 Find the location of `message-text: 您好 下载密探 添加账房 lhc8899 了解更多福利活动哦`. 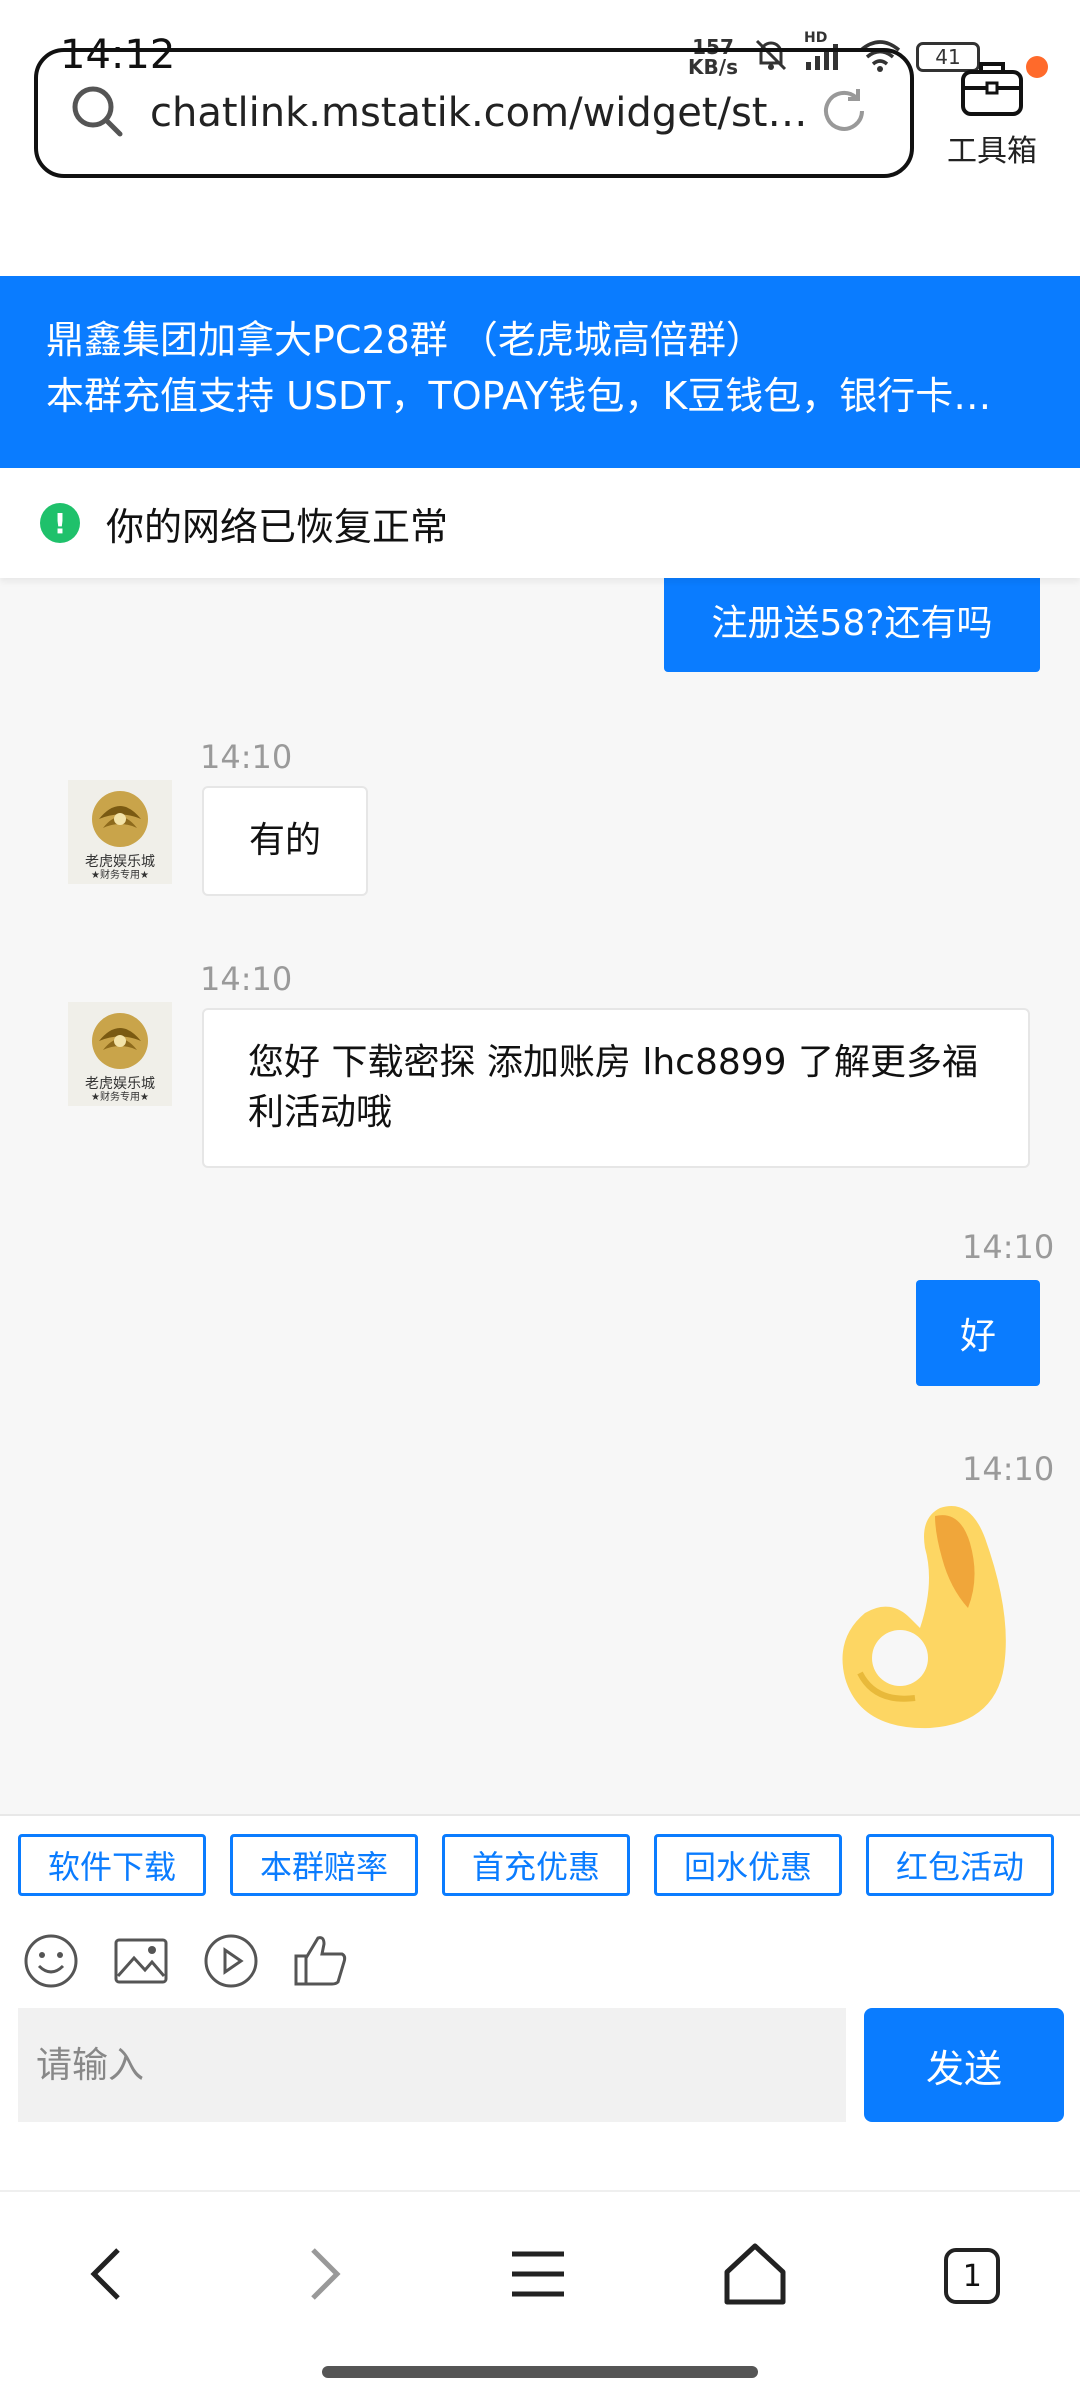

message-text: 您好 下载密探 添加账房 lhc8899 了解更多福利活动哦 is located at coordinates (613, 1087).